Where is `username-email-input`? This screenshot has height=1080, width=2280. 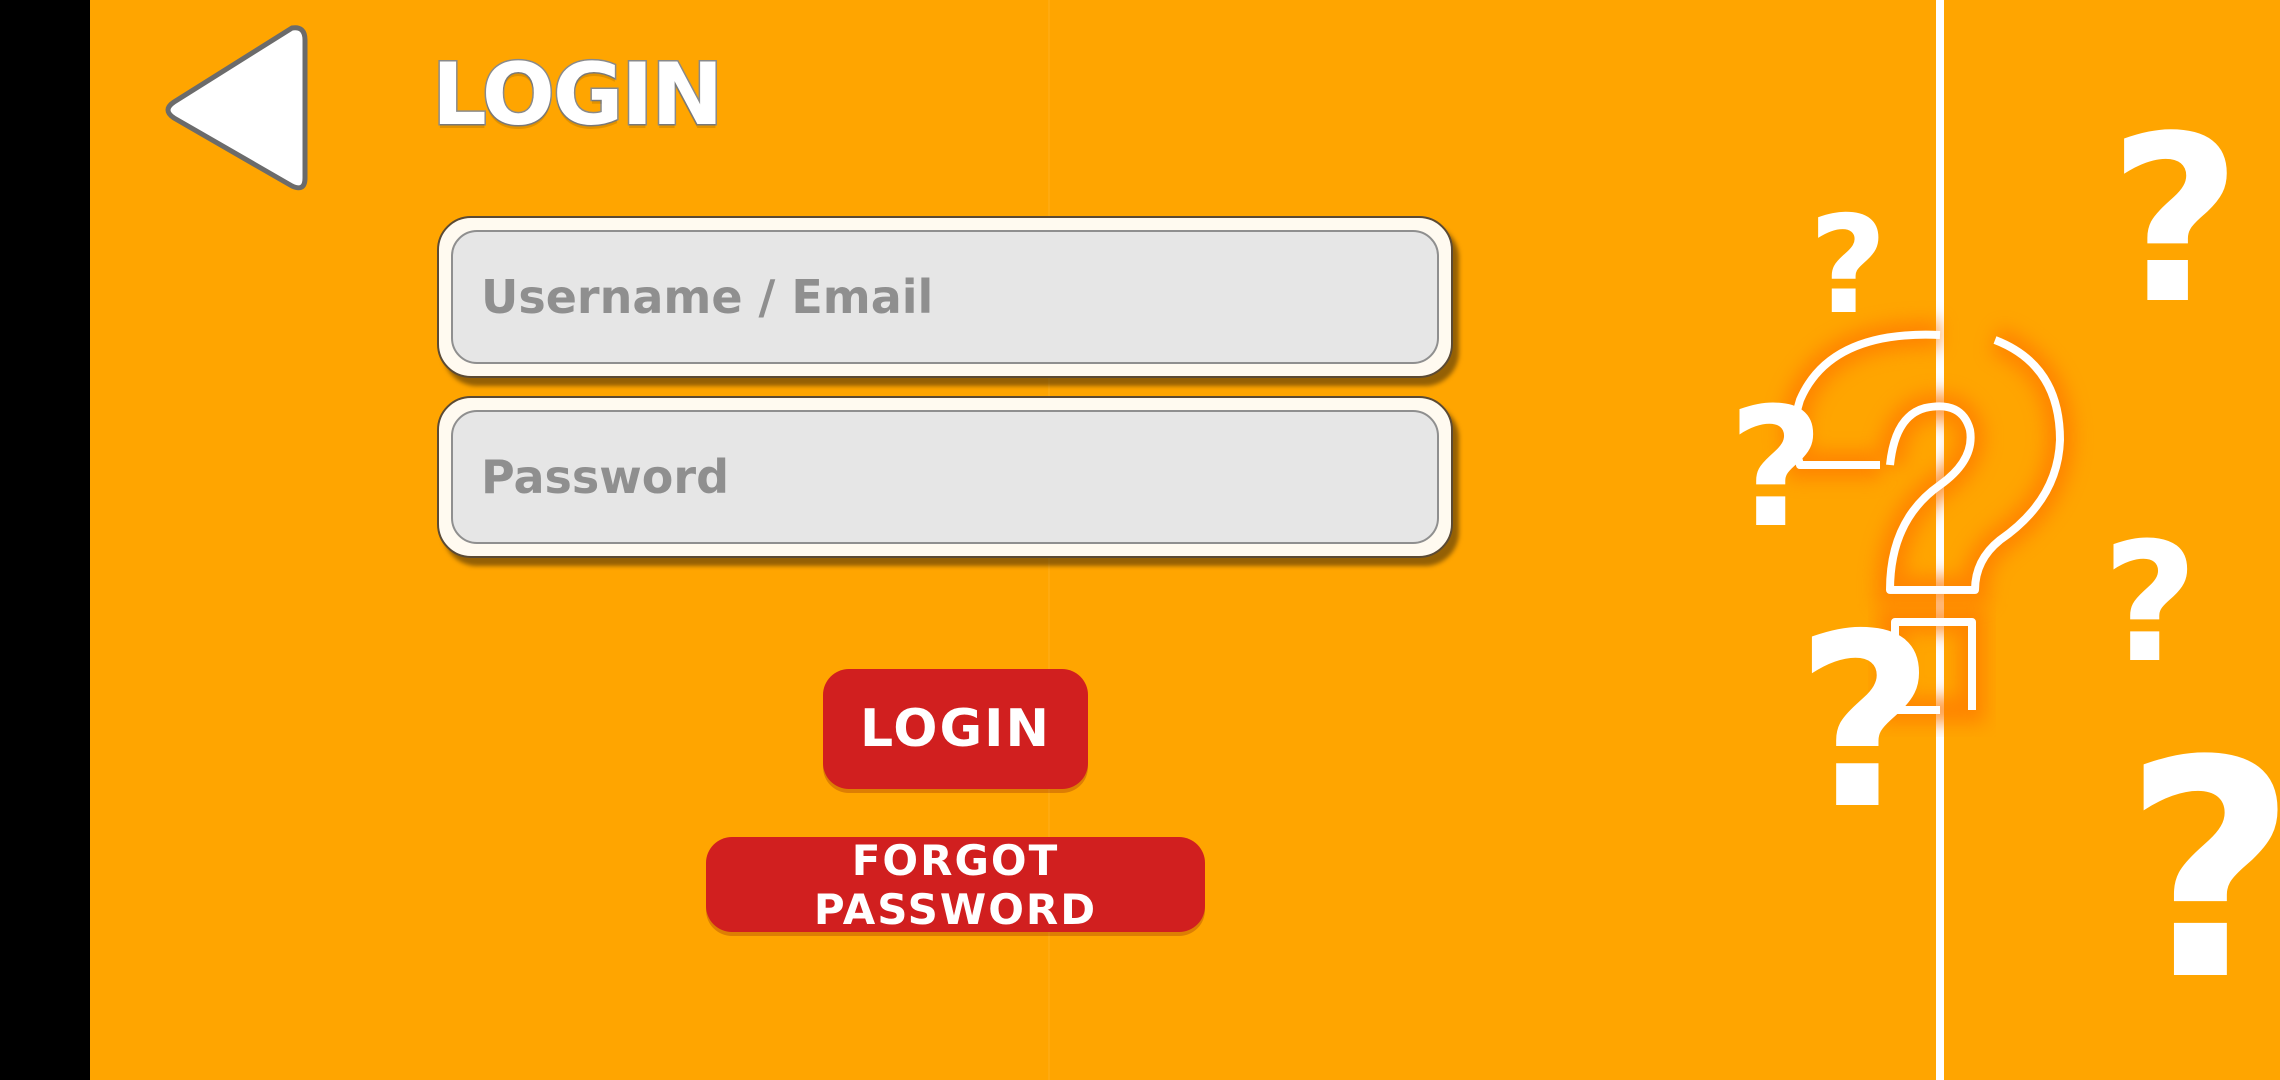
username-email-input is located at coordinates (945, 297).